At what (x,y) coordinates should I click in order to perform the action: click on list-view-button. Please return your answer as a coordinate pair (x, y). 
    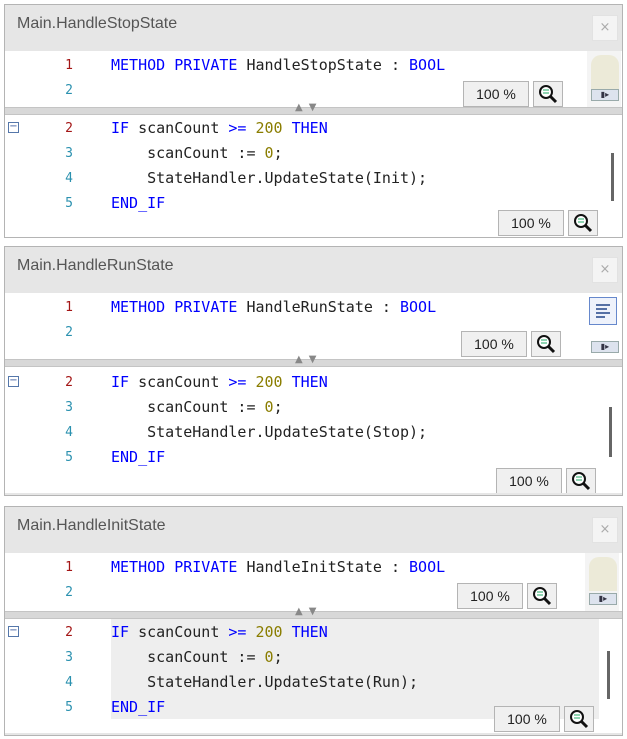
    Looking at the image, I should click on (603, 311).